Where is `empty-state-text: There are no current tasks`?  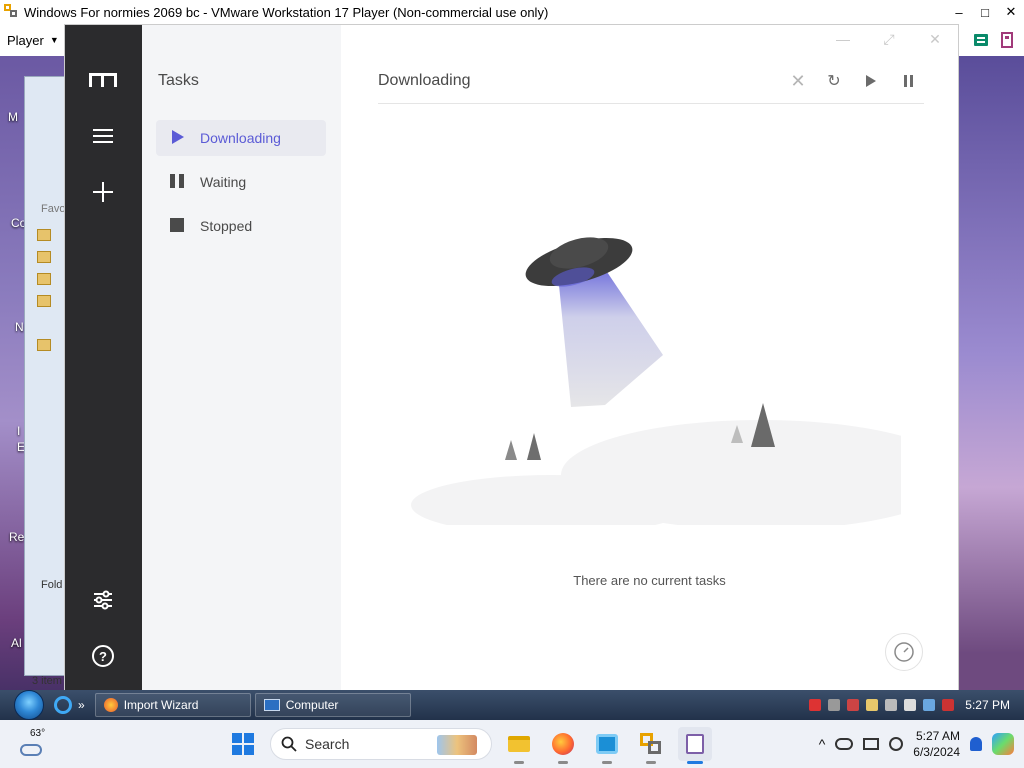
empty-state-text: There are no current tasks is located at coordinates (649, 580).